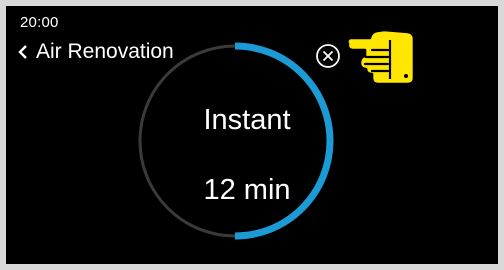  What do you see at coordinates (247, 120) in the screenshot?
I see `timer-mode: Instant` at bounding box center [247, 120].